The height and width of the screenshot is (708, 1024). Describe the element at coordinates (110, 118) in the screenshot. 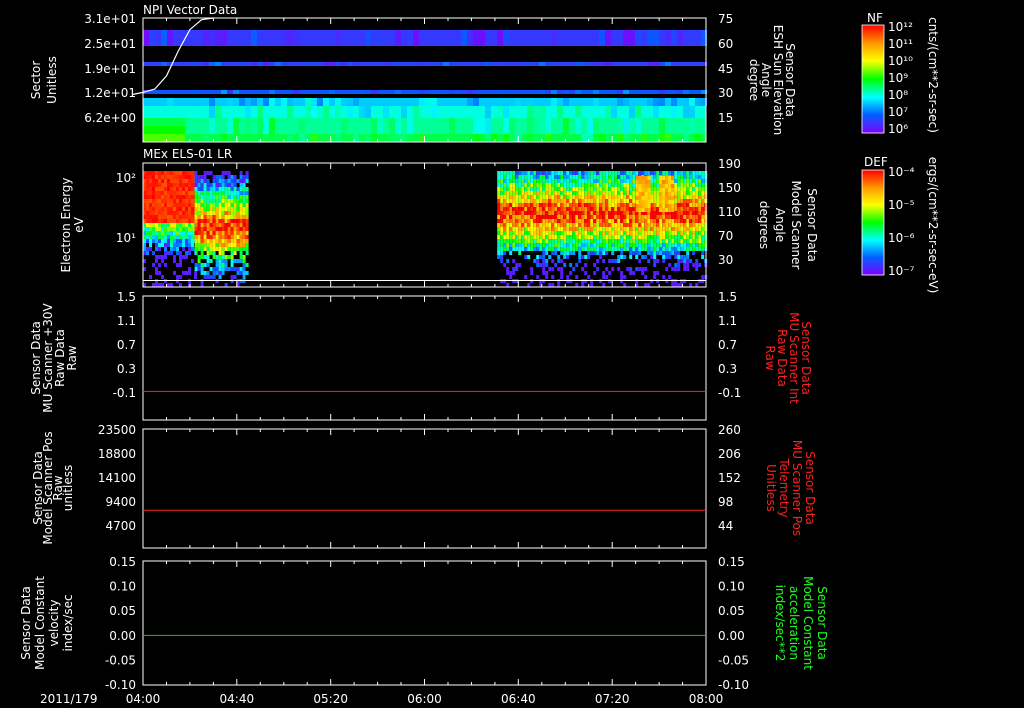

I see `npi-left-tick-label: 6.2e+00` at that location.